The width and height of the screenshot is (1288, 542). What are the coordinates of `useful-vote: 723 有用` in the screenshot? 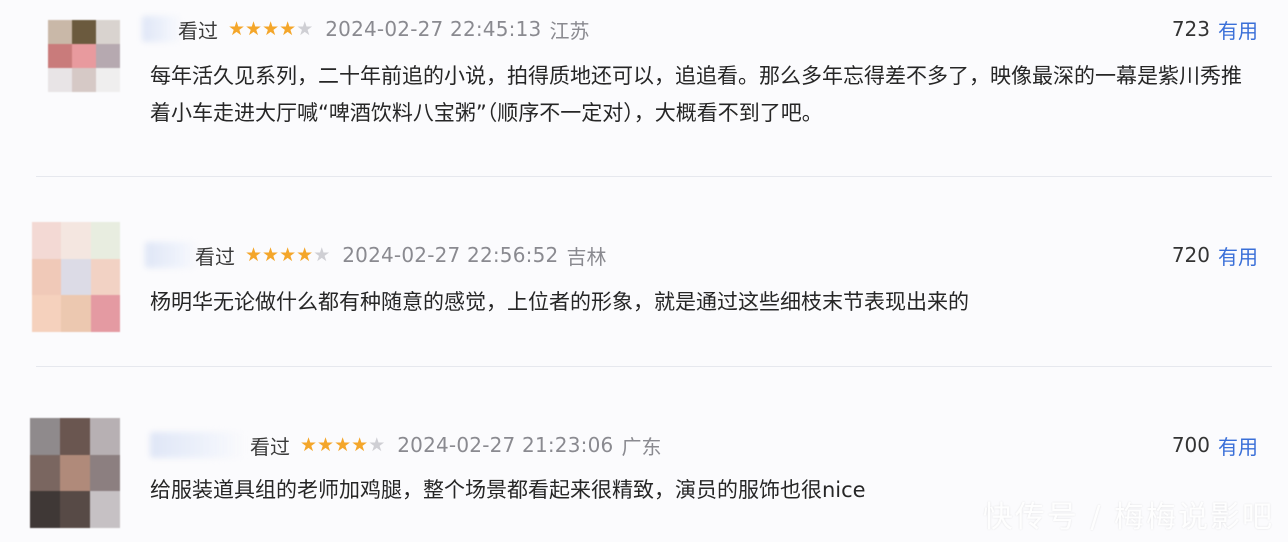 It's located at (1215, 29).